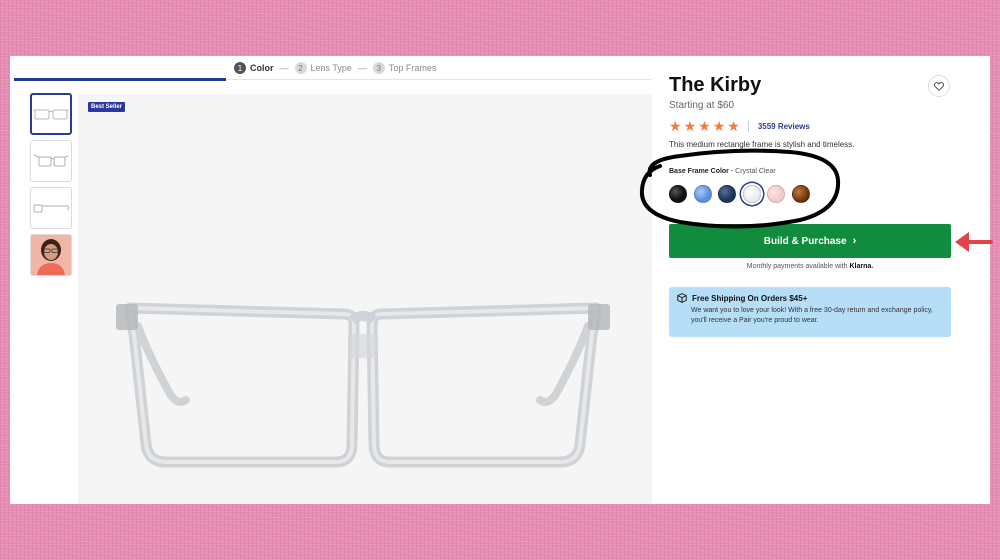 This screenshot has width=1000, height=560. I want to click on reviews-link: 3559 Reviews, so click(784, 126).